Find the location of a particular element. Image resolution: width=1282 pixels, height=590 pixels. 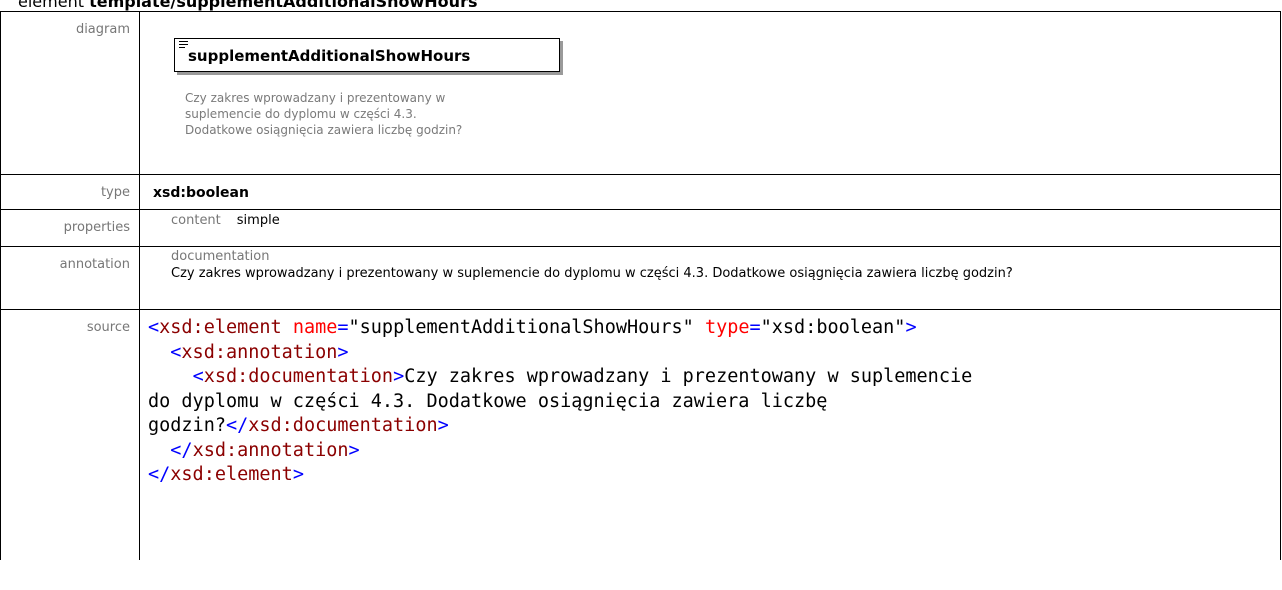

src-attr-type: type is located at coordinates (727, 327).